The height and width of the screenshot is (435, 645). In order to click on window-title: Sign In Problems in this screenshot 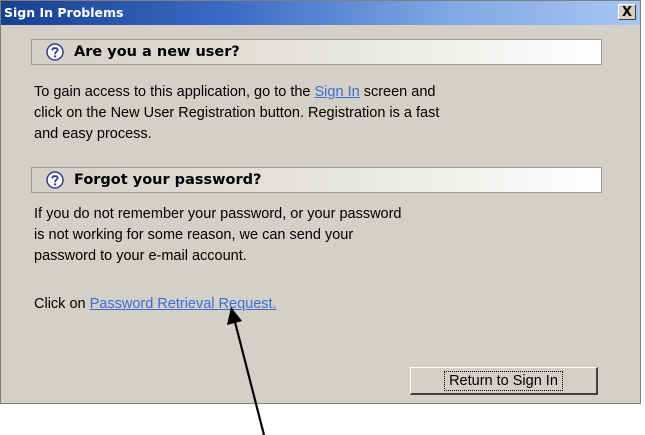, I will do `click(64, 12)`.